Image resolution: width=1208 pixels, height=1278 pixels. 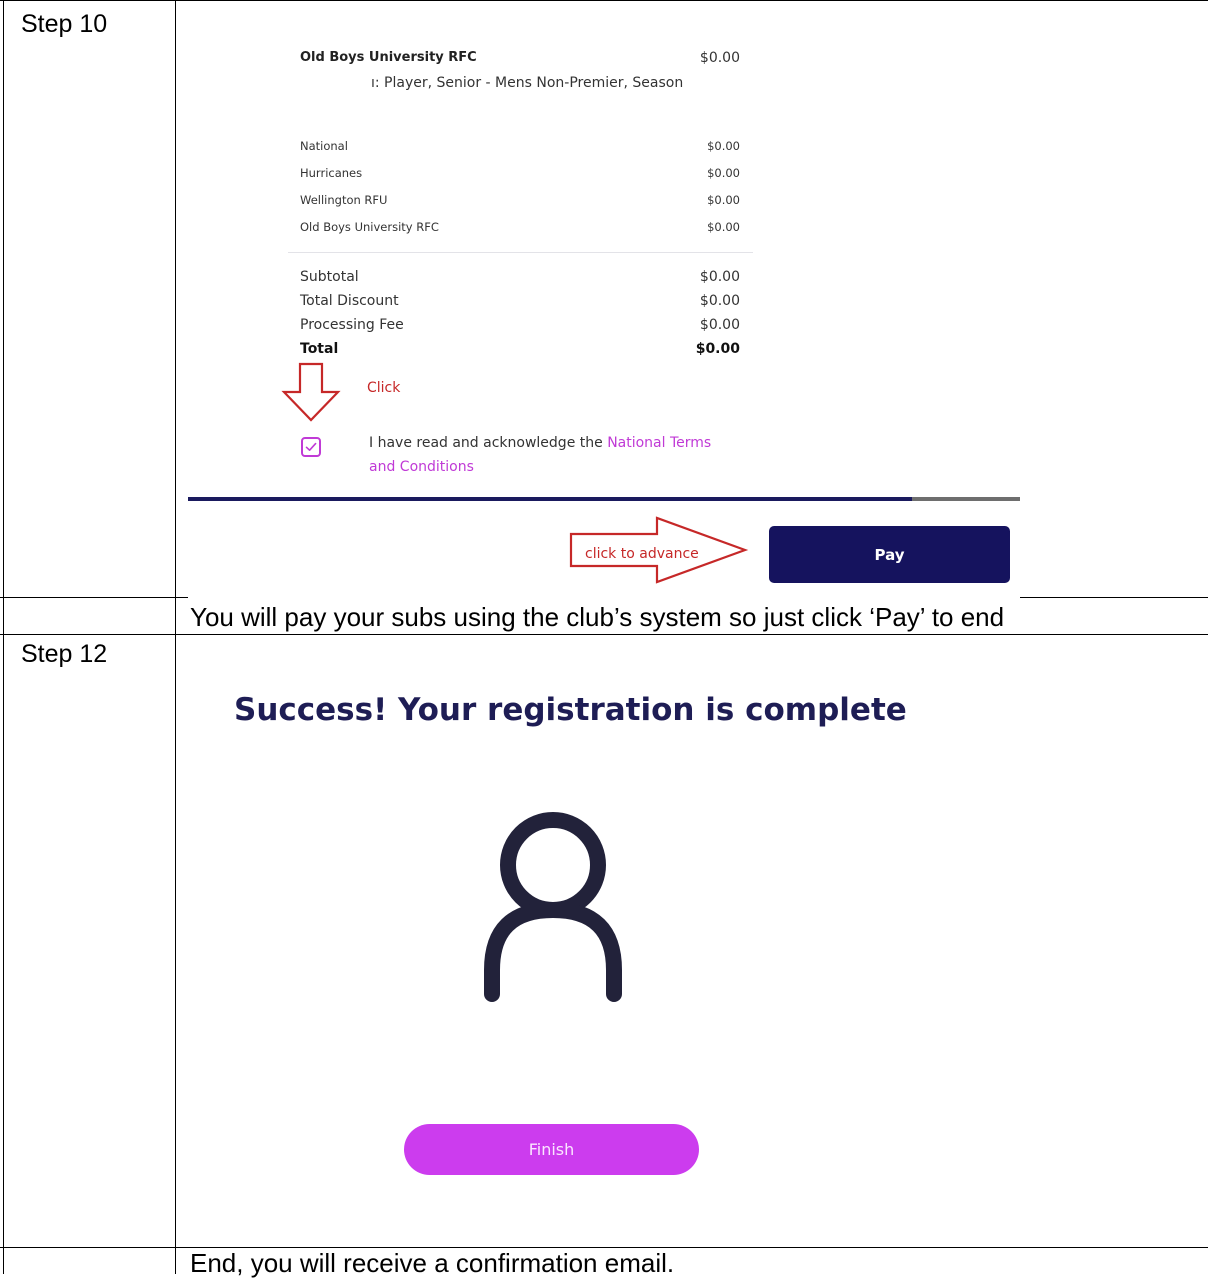 What do you see at coordinates (331, 173) in the screenshot?
I see `fee-name: Hurricanes` at bounding box center [331, 173].